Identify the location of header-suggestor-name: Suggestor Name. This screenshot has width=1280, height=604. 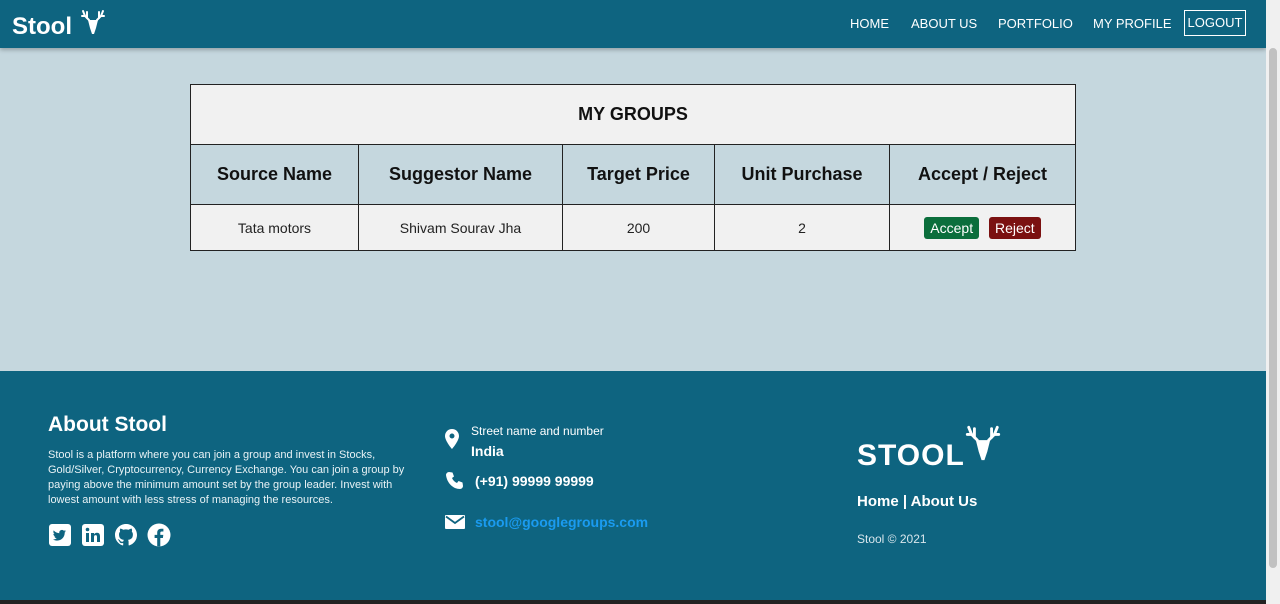
(460, 174).